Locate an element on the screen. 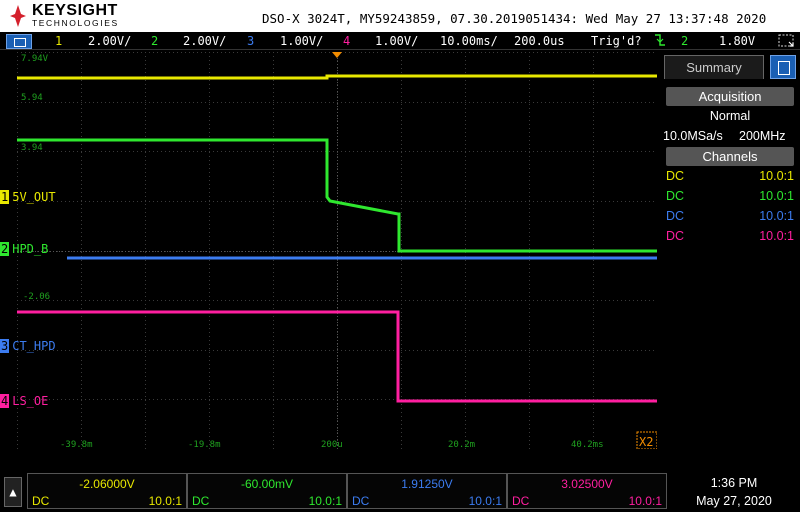  sample-rate: 10.0MSa/s is located at coordinates (693, 136).